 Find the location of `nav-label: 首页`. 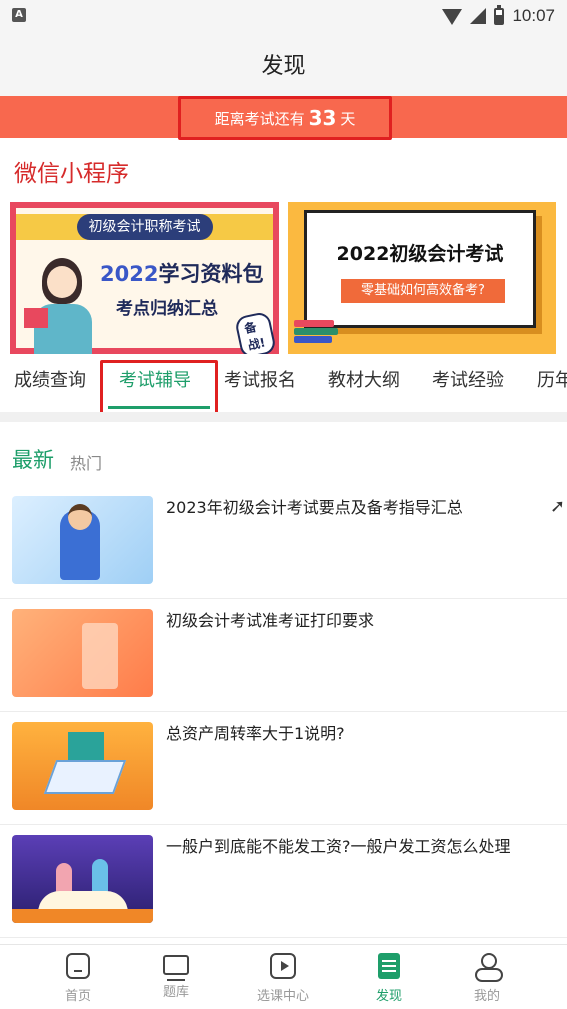

nav-label: 首页 is located at coordinates (77, 996).